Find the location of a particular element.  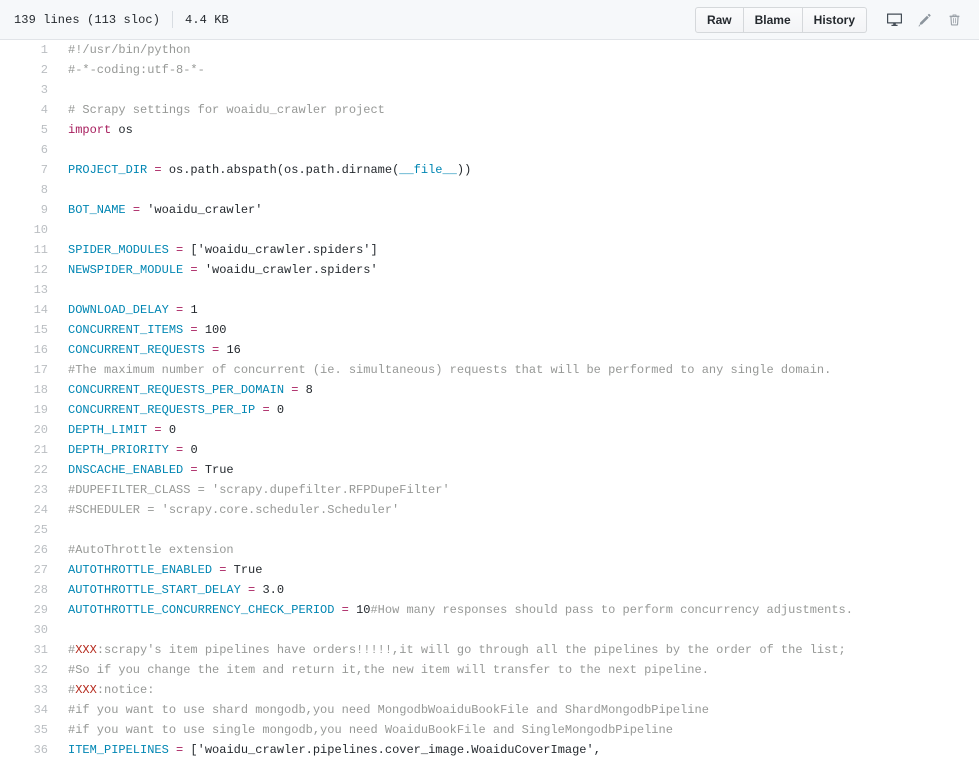

code-line-row: 14 DOWNLOAD_DELAY = 1 is located at coordinates (489, 310).